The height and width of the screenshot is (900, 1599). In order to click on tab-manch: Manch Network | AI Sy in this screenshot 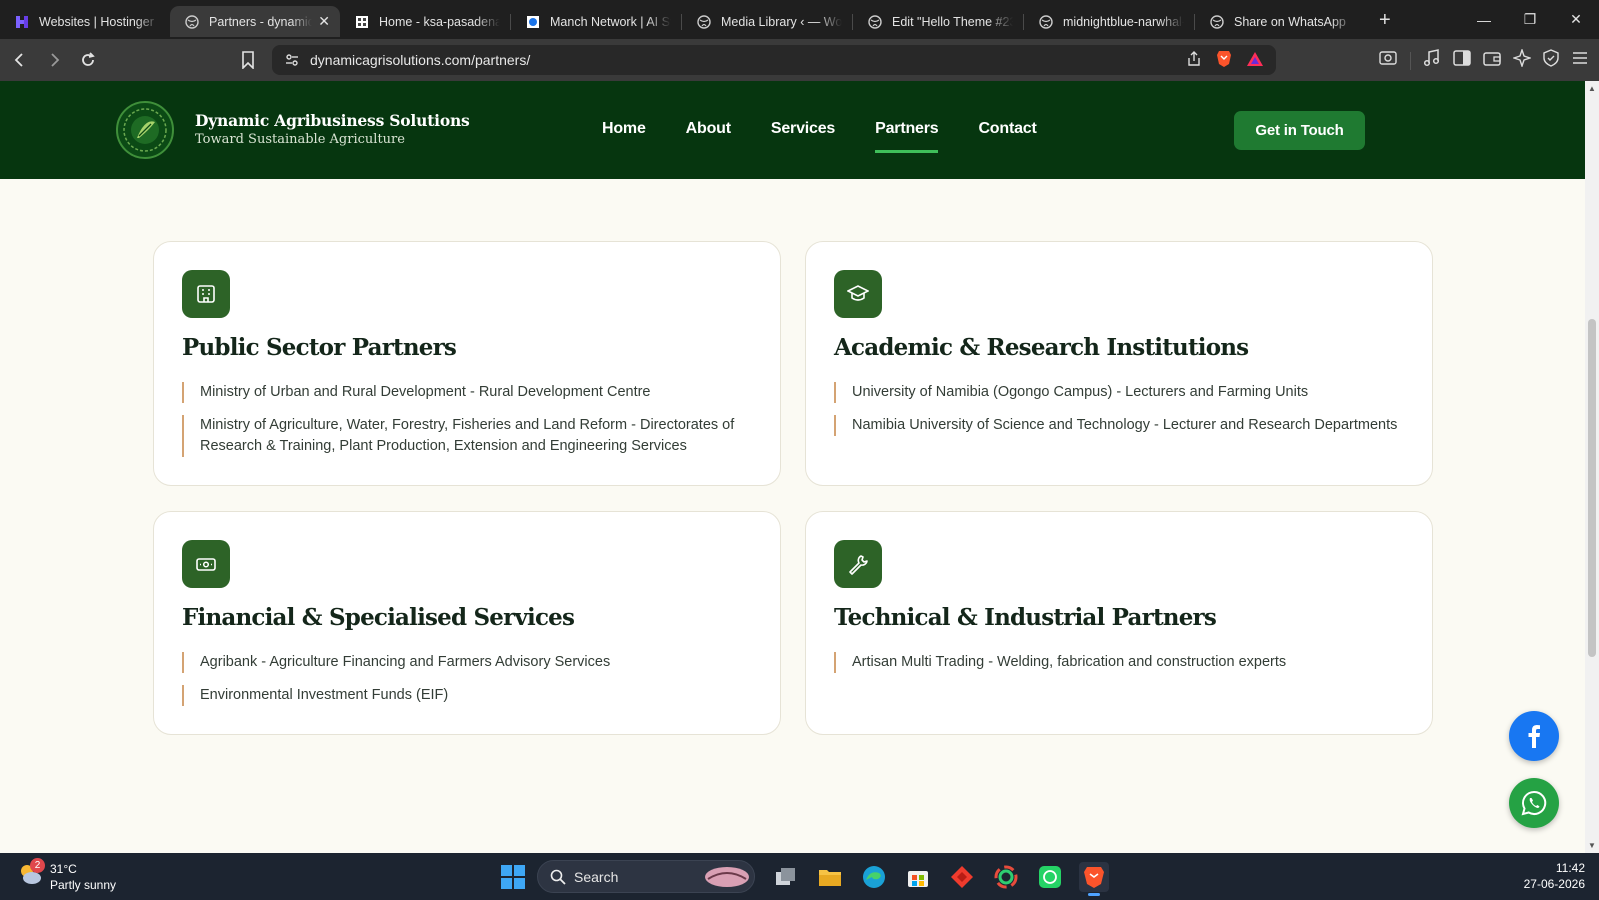, I will do `click(596, 21)`.